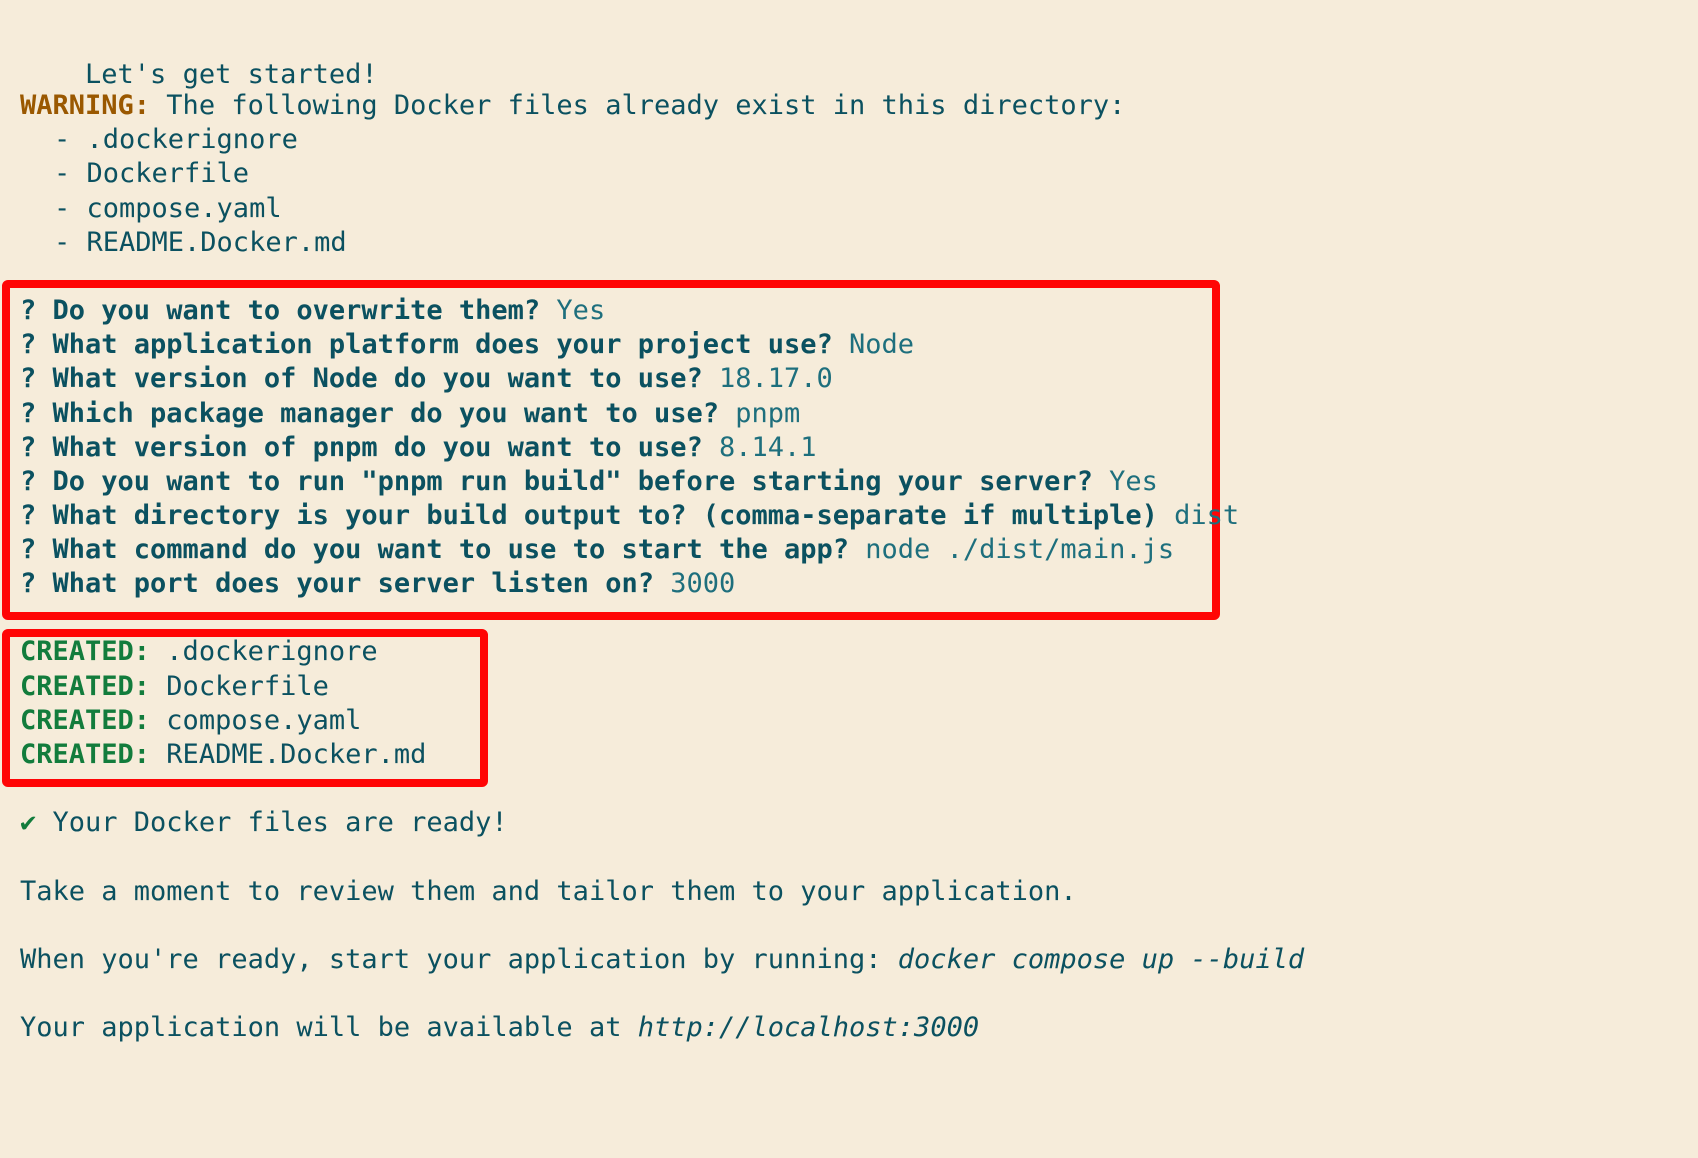  I want to click on ready-text: Your Docker files are ready!, so click(272, 822).